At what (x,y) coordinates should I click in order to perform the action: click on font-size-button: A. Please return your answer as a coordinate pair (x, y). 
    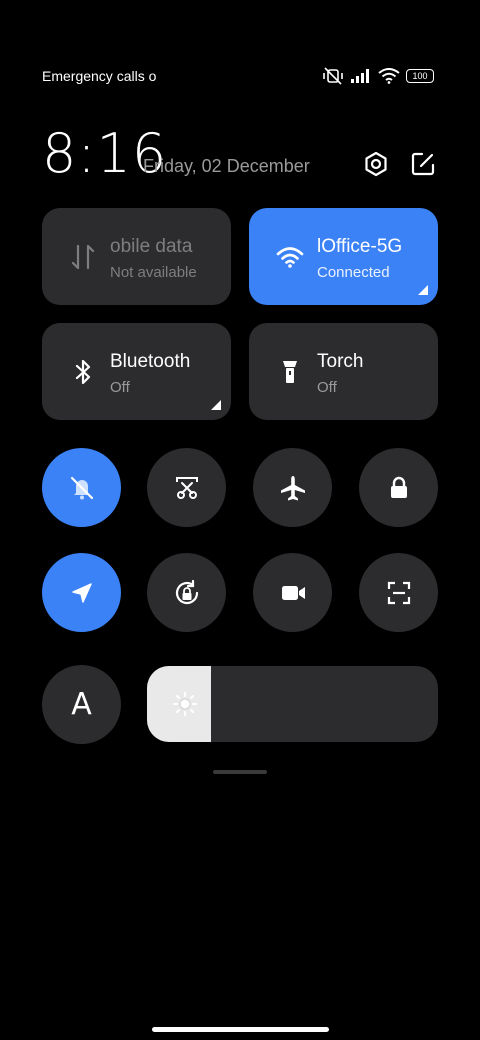
    Looking at the image, I should click on (81, 704).